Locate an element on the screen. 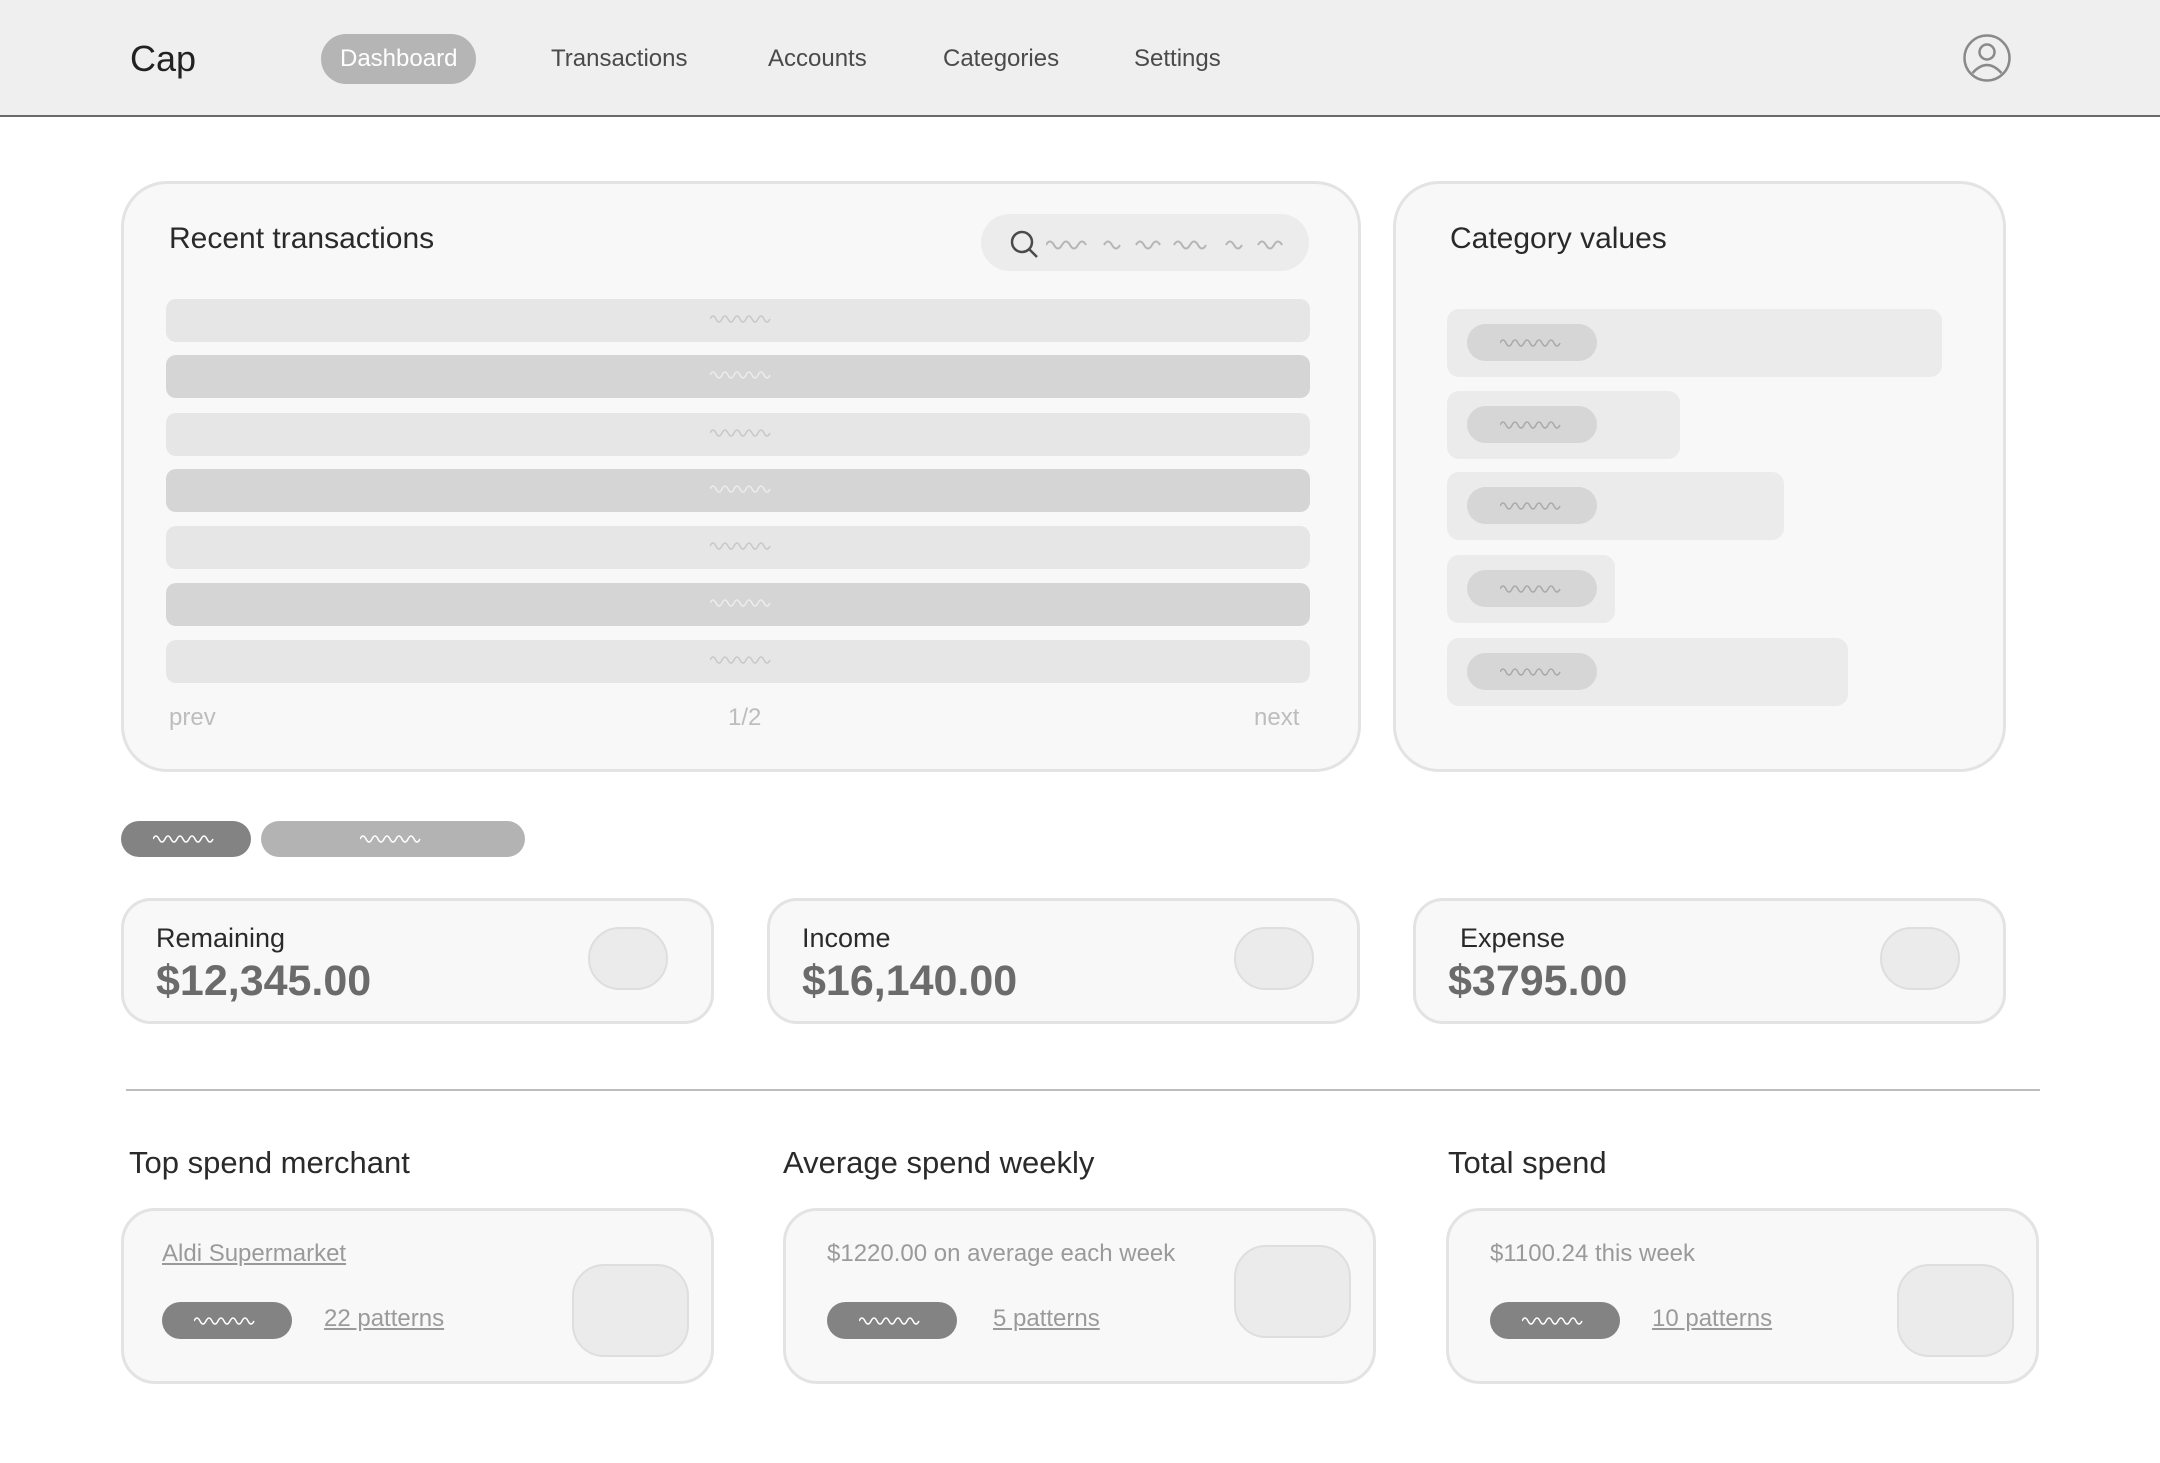  income-icon-placeholder is located at coordinates (1274, 958).